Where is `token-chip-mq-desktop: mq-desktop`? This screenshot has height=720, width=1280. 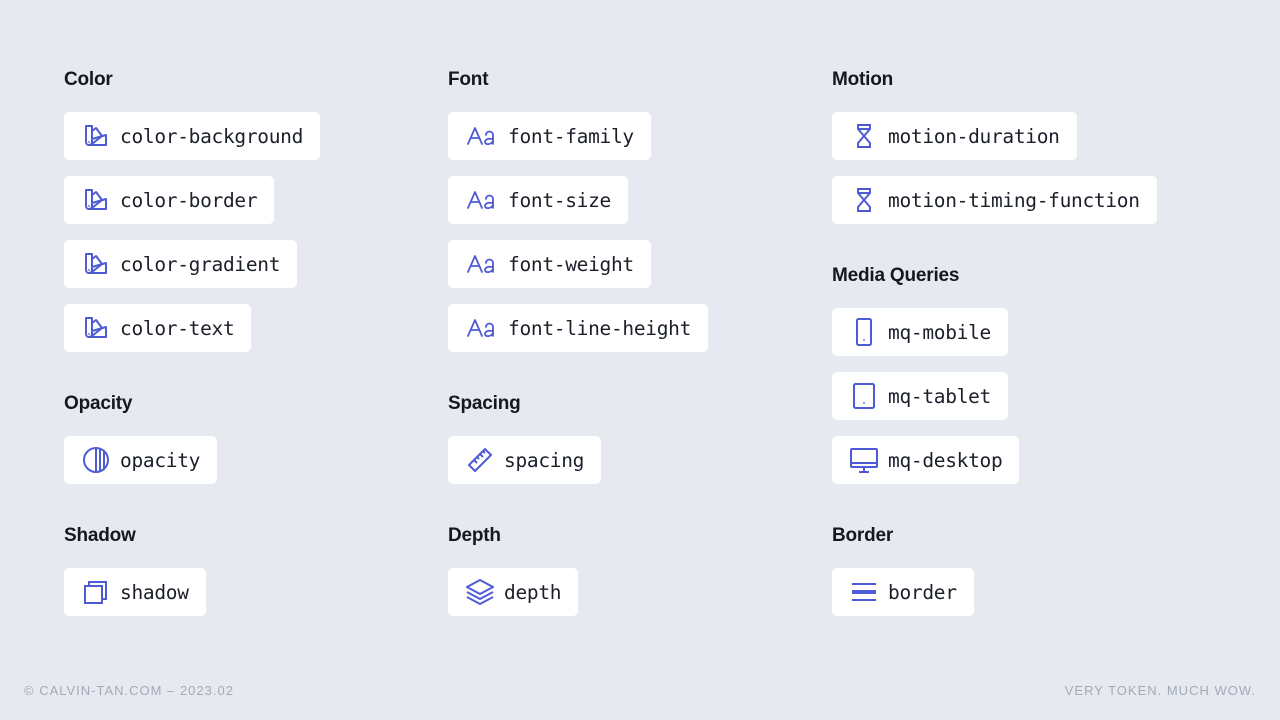
token-chip-mq-desktop: mq-desktop is located at coordinates (926, 460).